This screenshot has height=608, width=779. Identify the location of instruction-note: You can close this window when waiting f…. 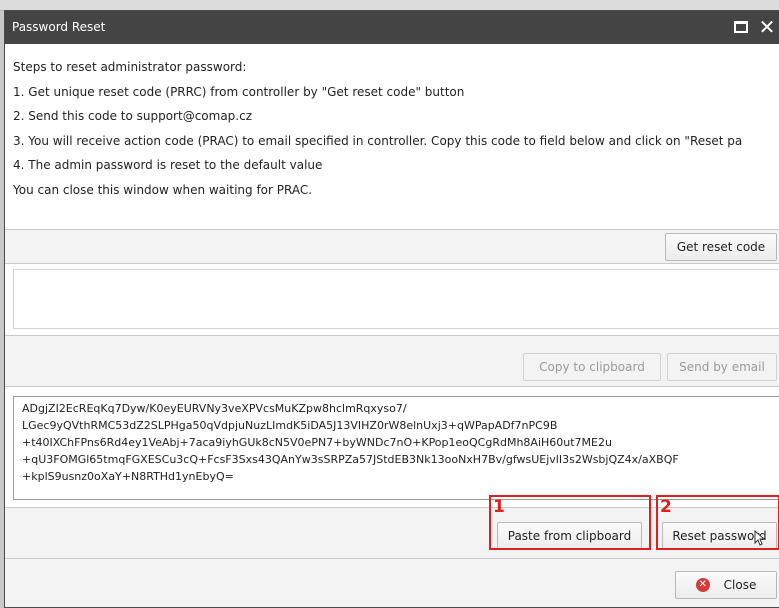
(163, 189).